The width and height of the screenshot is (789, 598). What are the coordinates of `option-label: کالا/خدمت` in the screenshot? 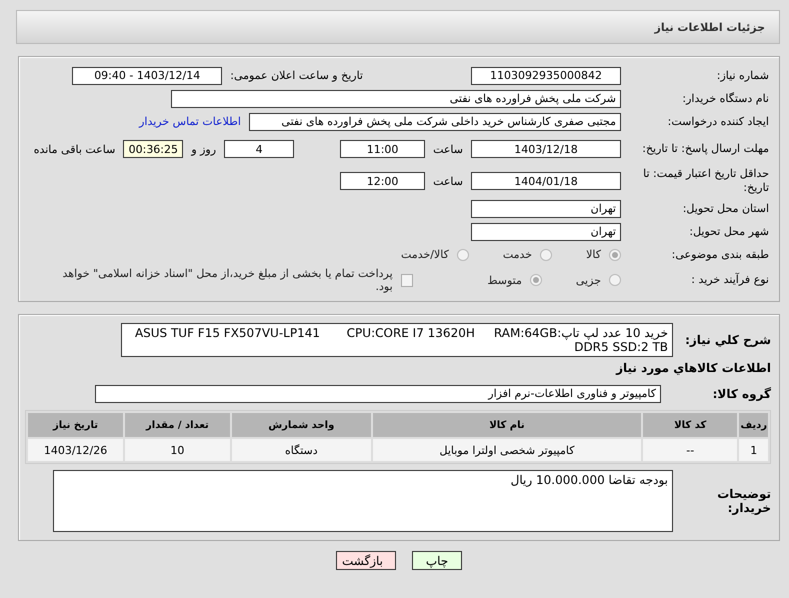 It's located at (425, 254).